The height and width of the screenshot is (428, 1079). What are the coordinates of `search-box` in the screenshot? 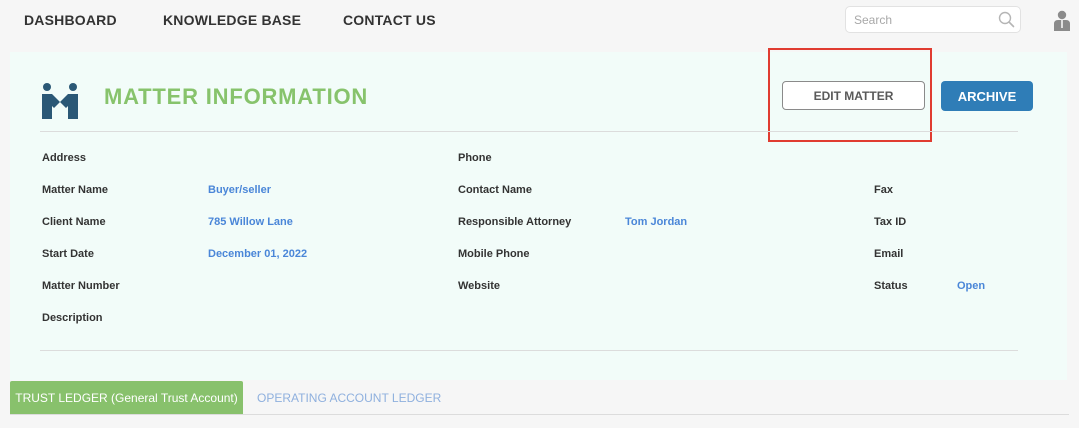 It's located at (933, 19).